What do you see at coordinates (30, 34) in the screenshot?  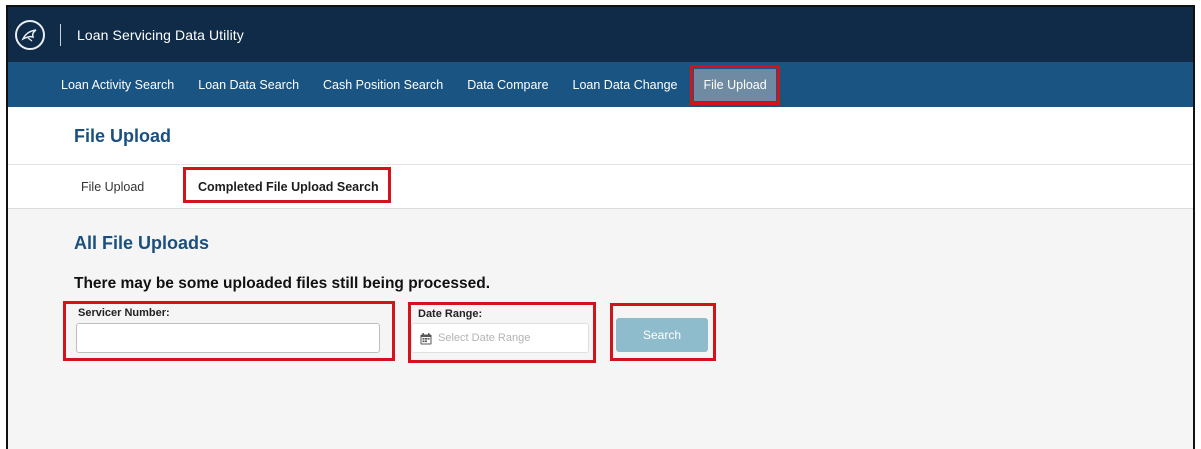 I see `eagle-seal-icon` at bounding box center [30, 34].